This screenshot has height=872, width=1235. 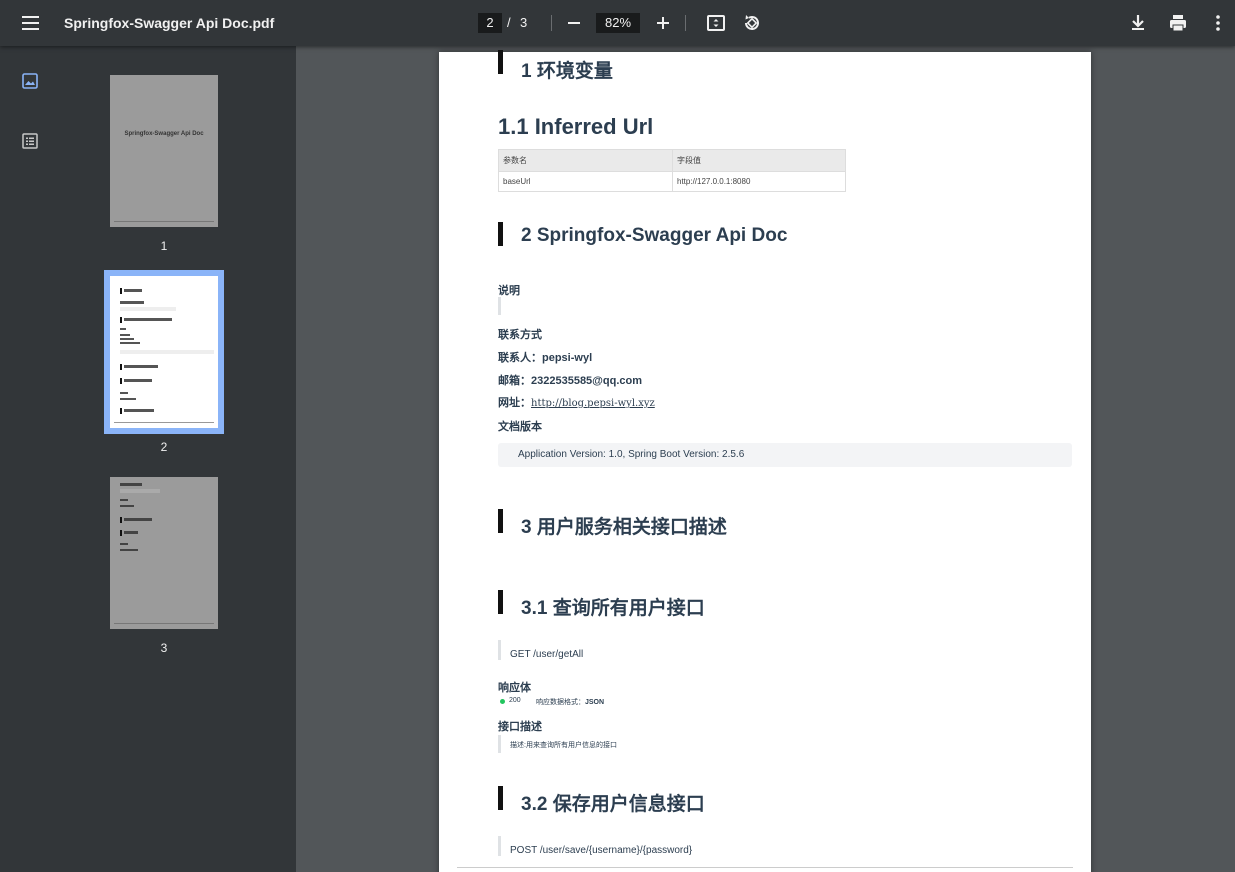 I want to click on thumbnail-label: 1, so click(x=164, y=246).